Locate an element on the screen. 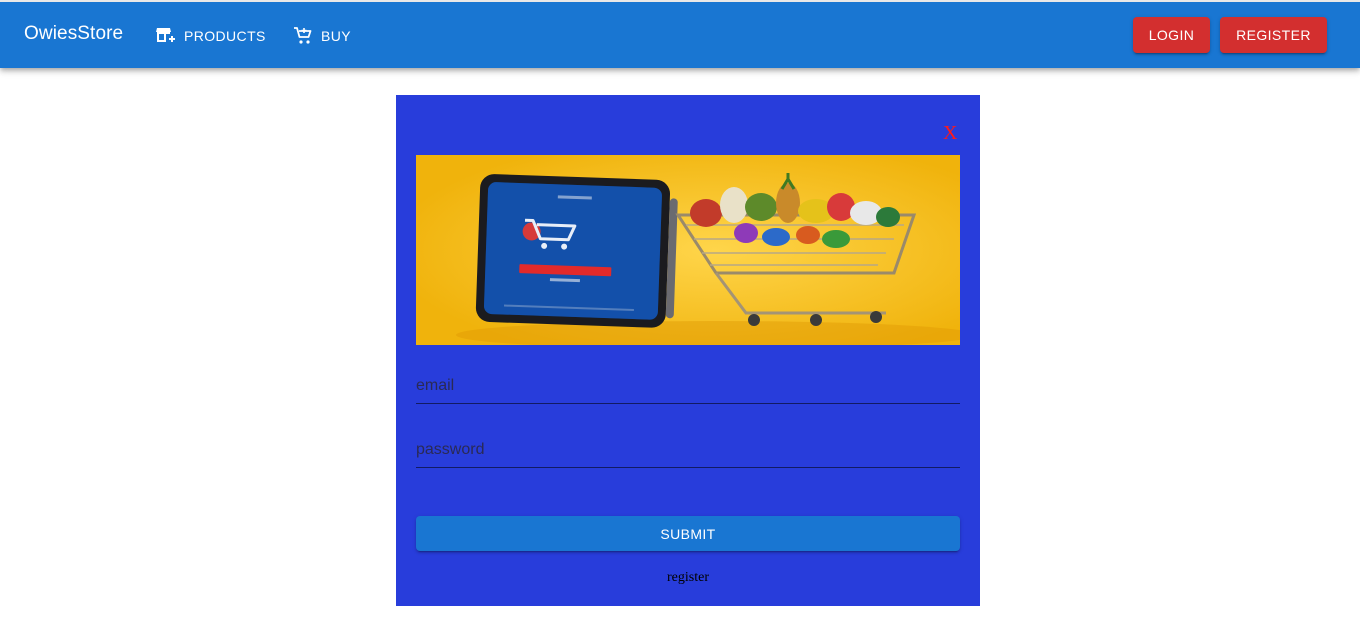  email-field is located at coordinates (688, 380).